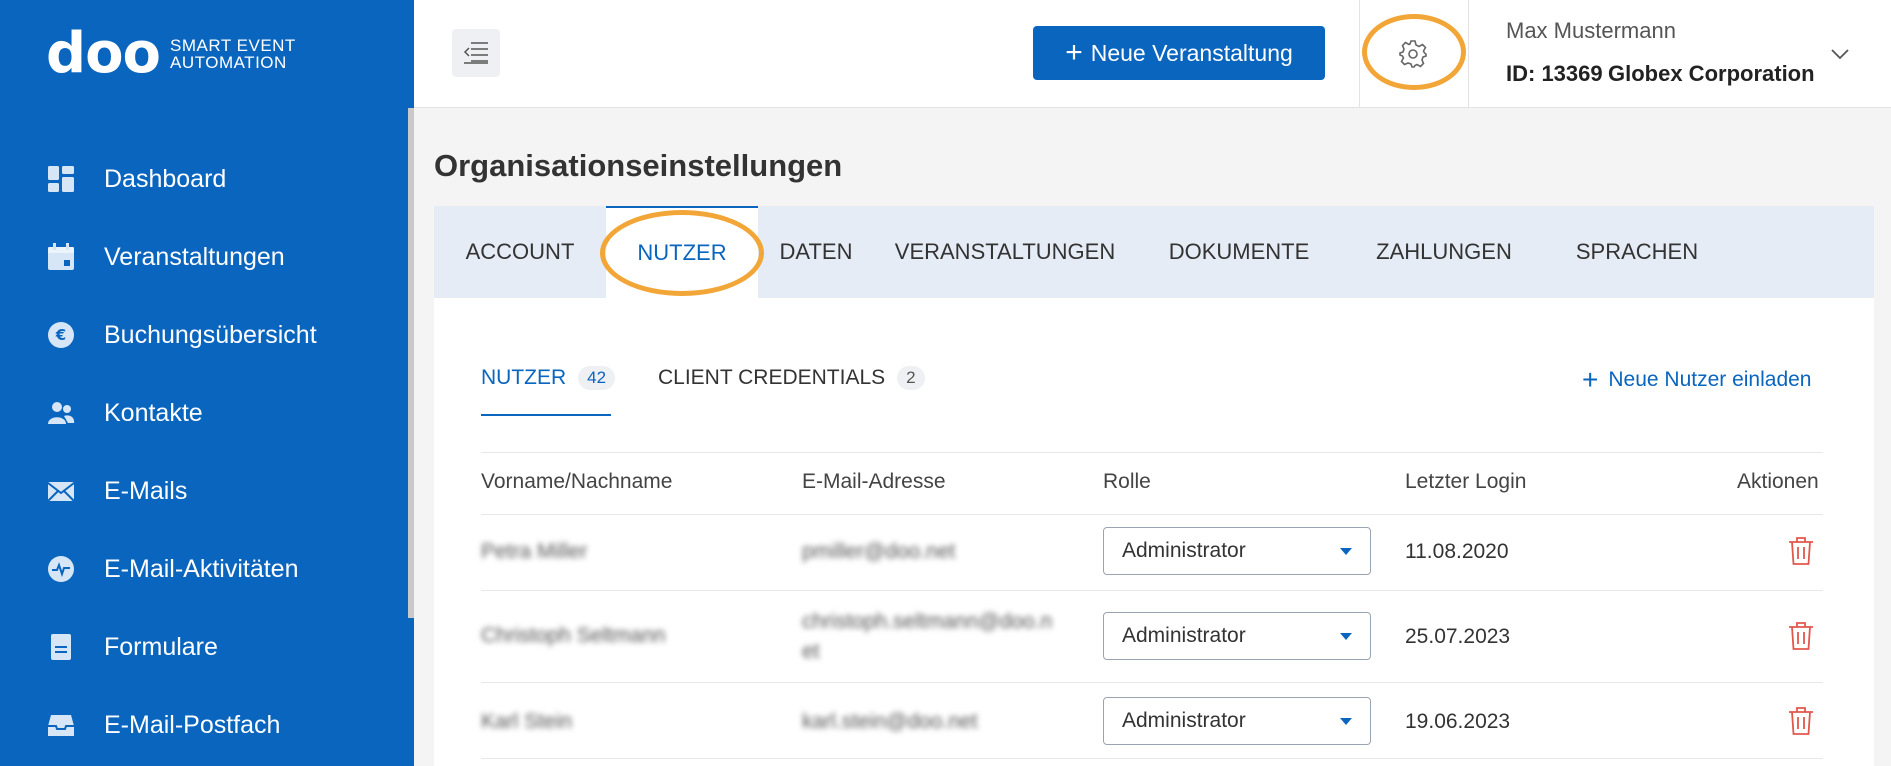 Image resolution: width=1891 pixels, height=766 pixels. Describe the element at coordinates (103, 53) in the screenshot. I see `logo-text: doo` at that location.